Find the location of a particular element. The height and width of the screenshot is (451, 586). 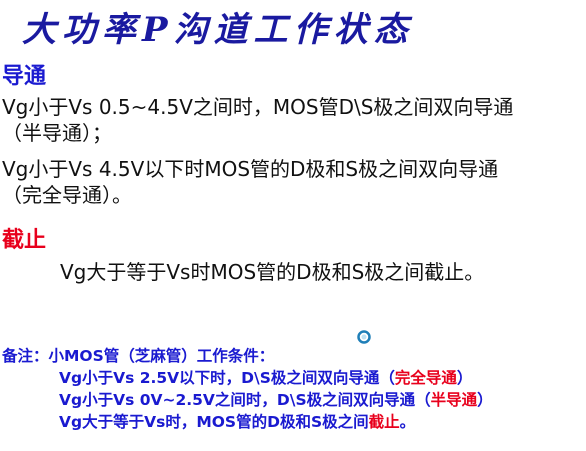

note-line-3-text: Vg小于Vs 0V~2.5V之间时，D\S极之间双向导通（ is located at coordinates (245, 400).